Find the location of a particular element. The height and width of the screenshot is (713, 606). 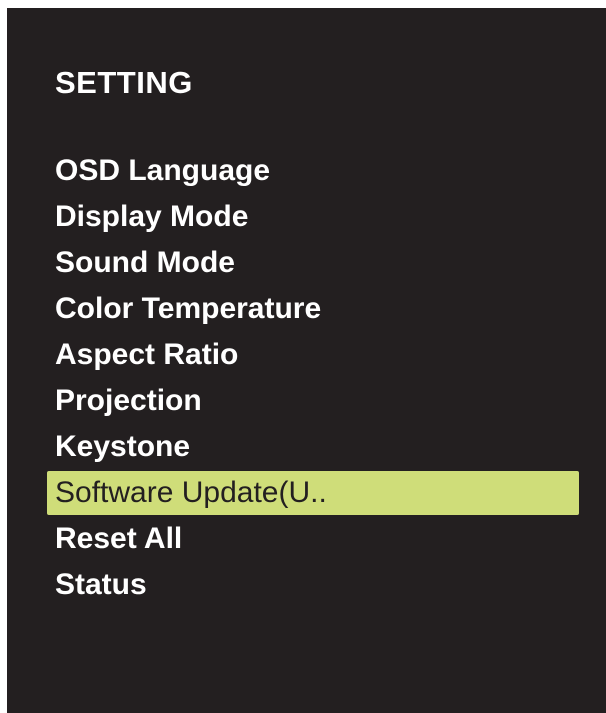

menu-item-label: Aspect Ratio is located at coordinates (147, 354).